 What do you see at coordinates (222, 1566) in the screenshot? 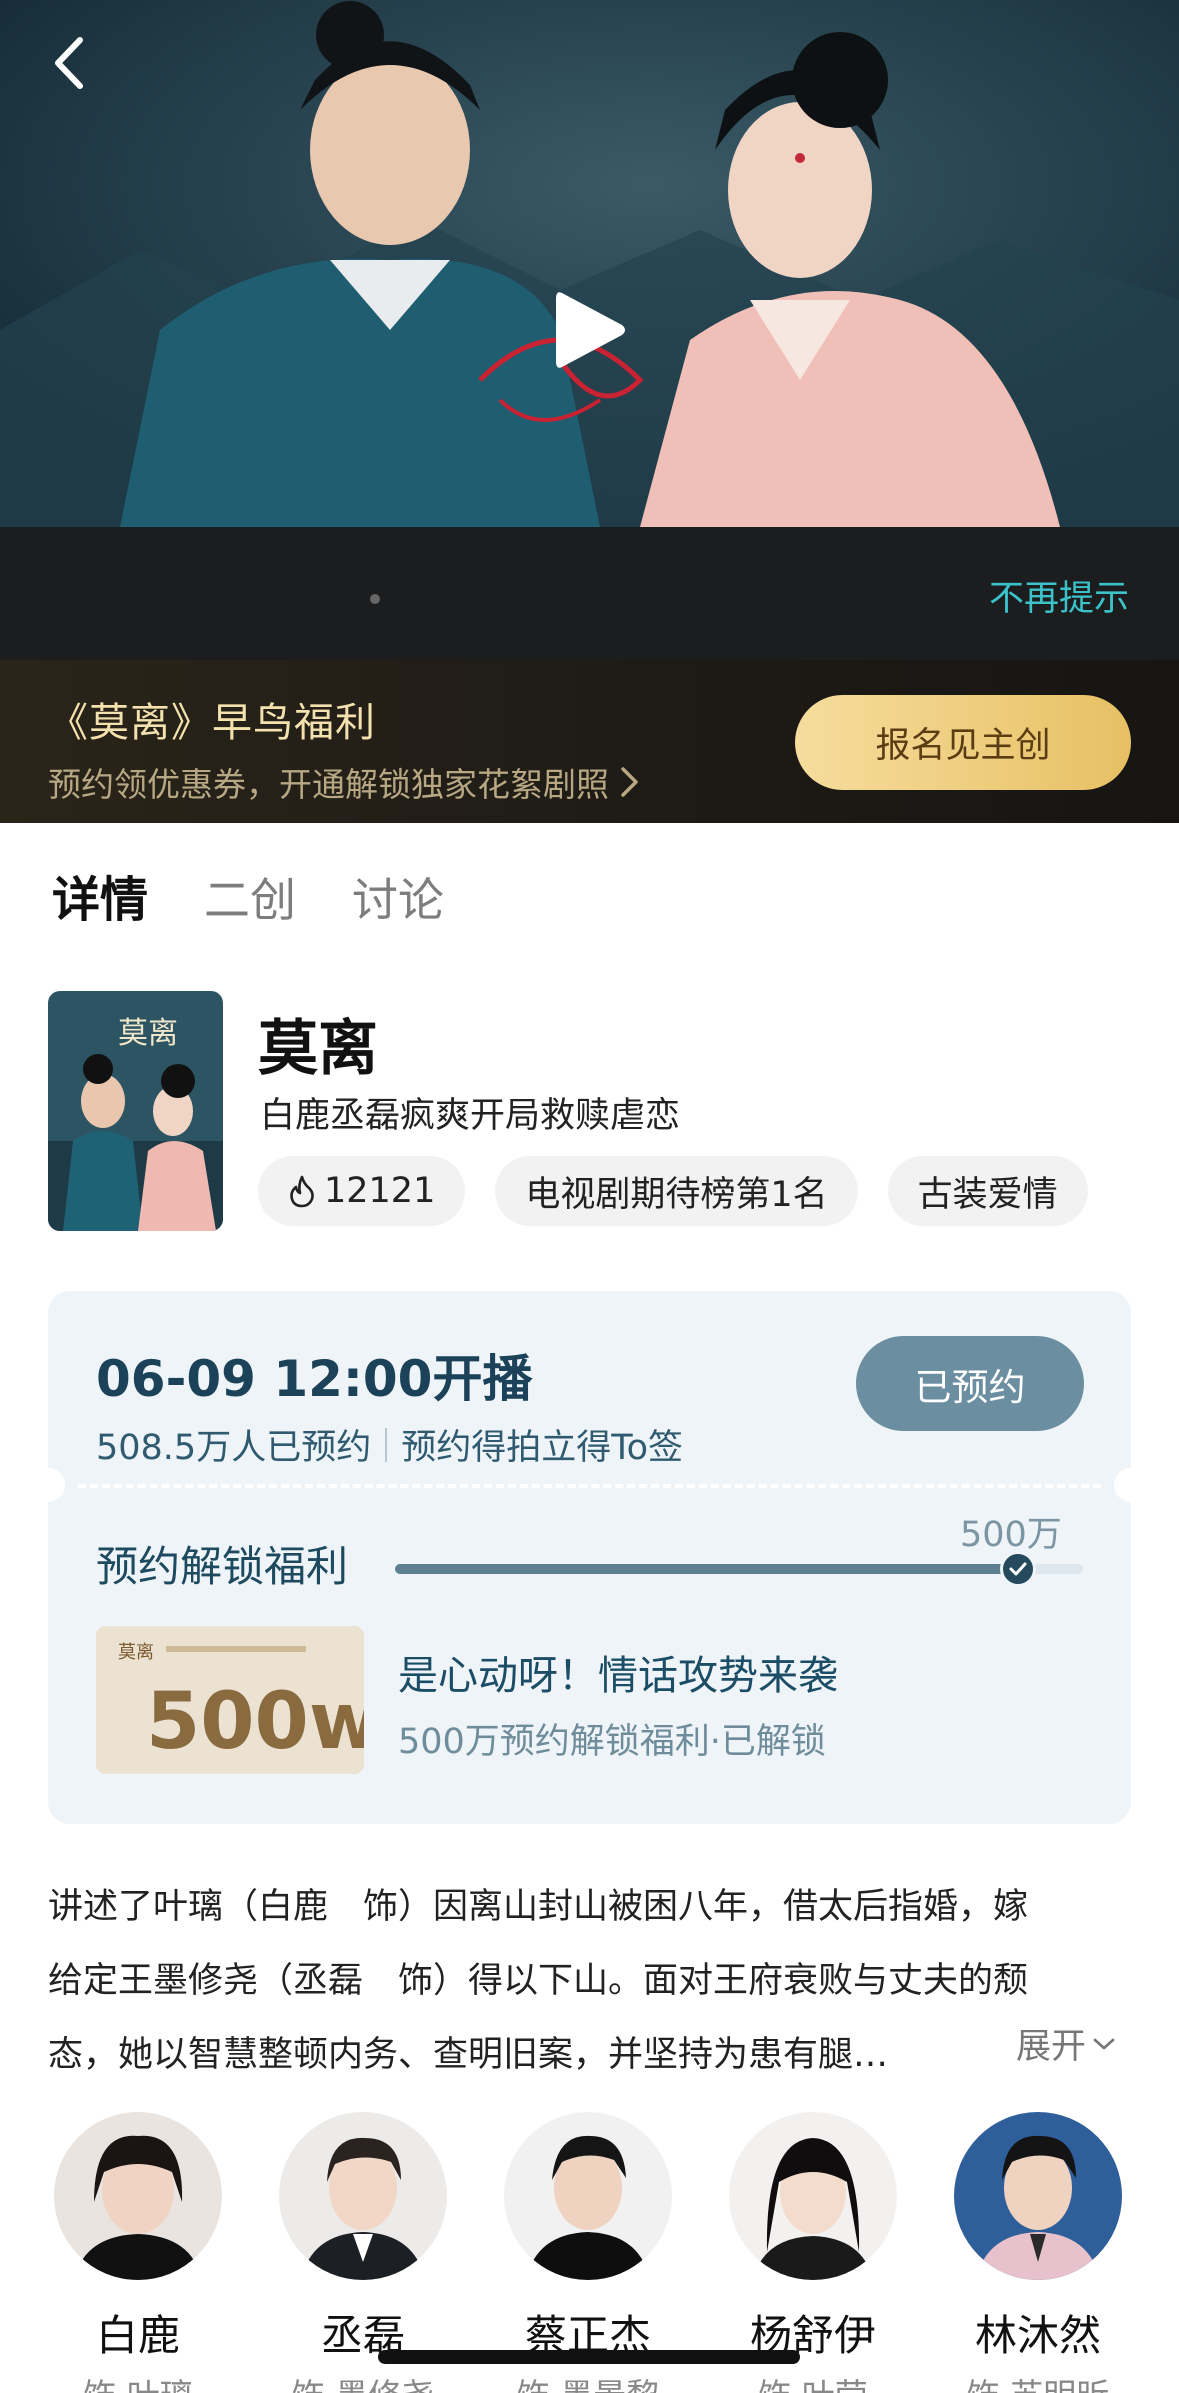
I see `unlock-benefits-label: 预约解锁福利` at bounding box center [222, 1566].